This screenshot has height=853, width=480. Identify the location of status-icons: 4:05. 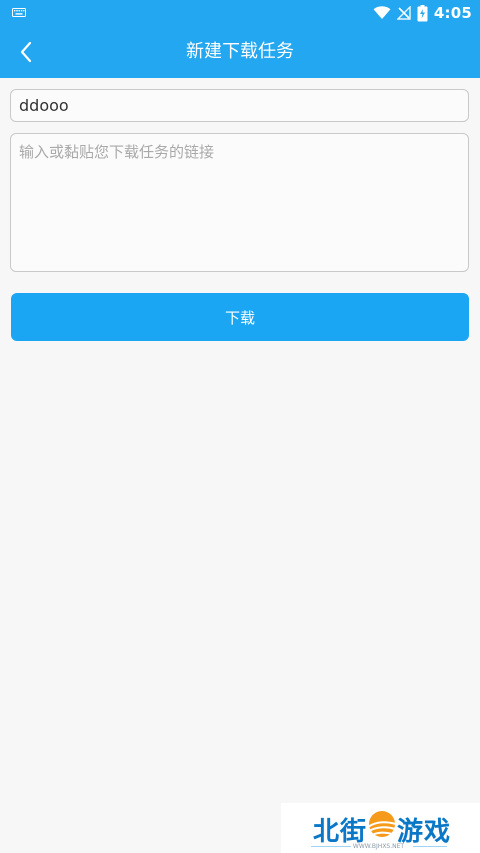
(422, 13).